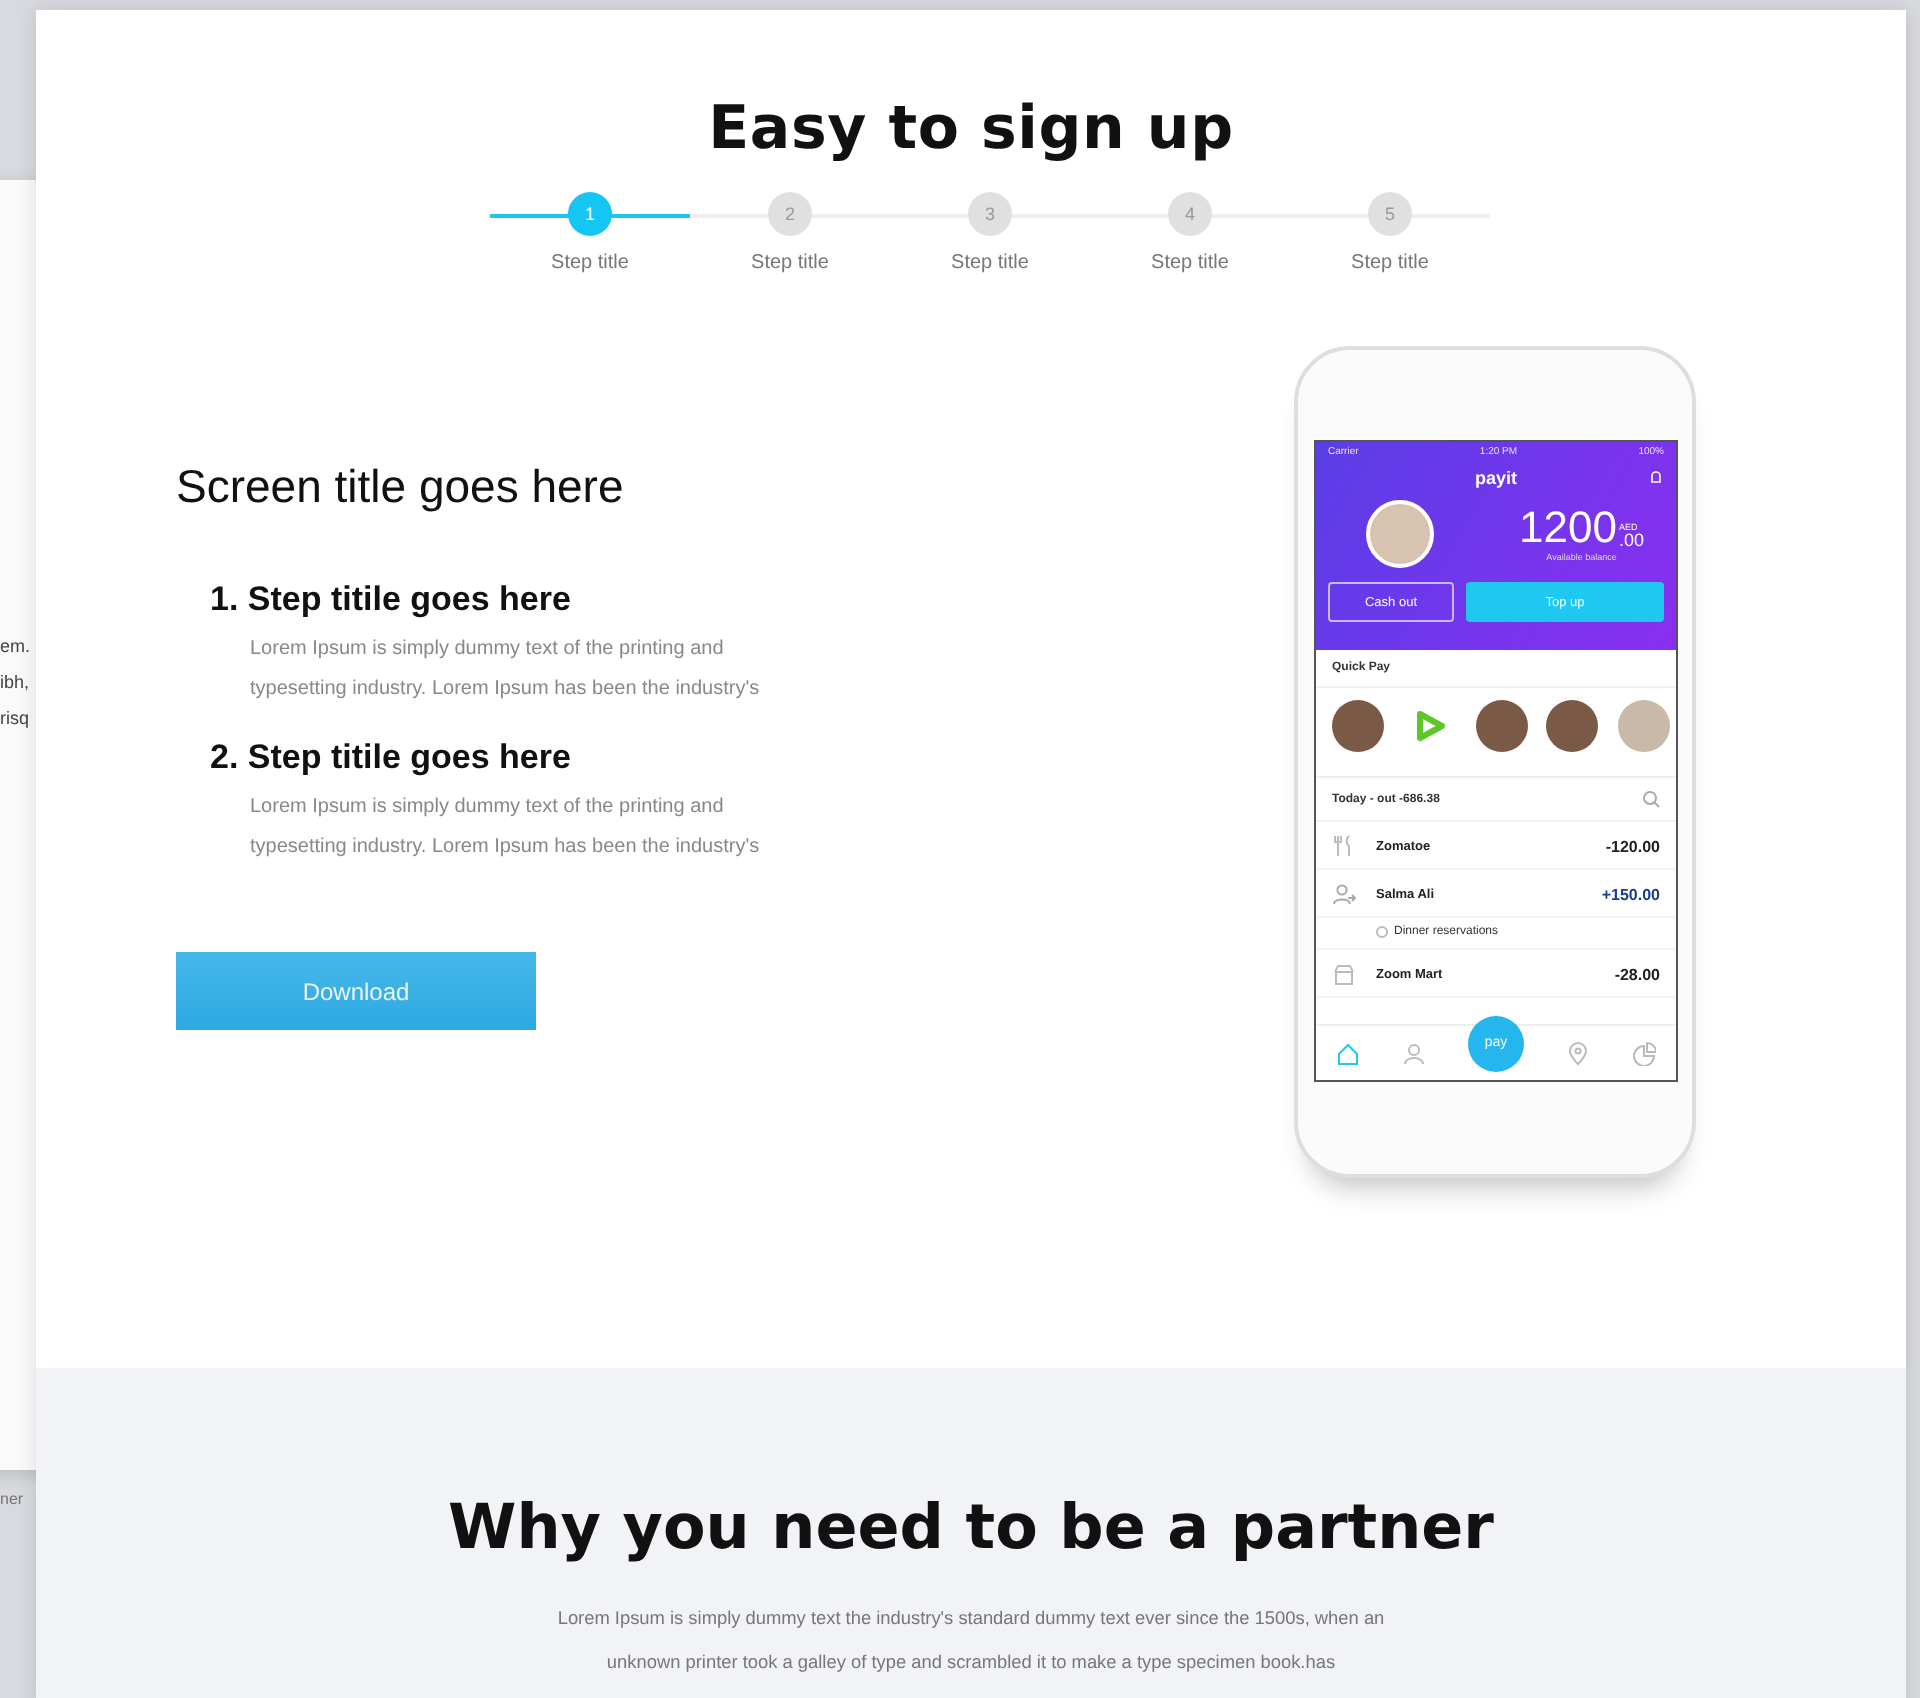 This screenshot has height=1698, width=1920. What do you see at coordinates (15, 718) in the screenshot?
I see `page-text-fragment: risq` at bounding box center [15, 718].